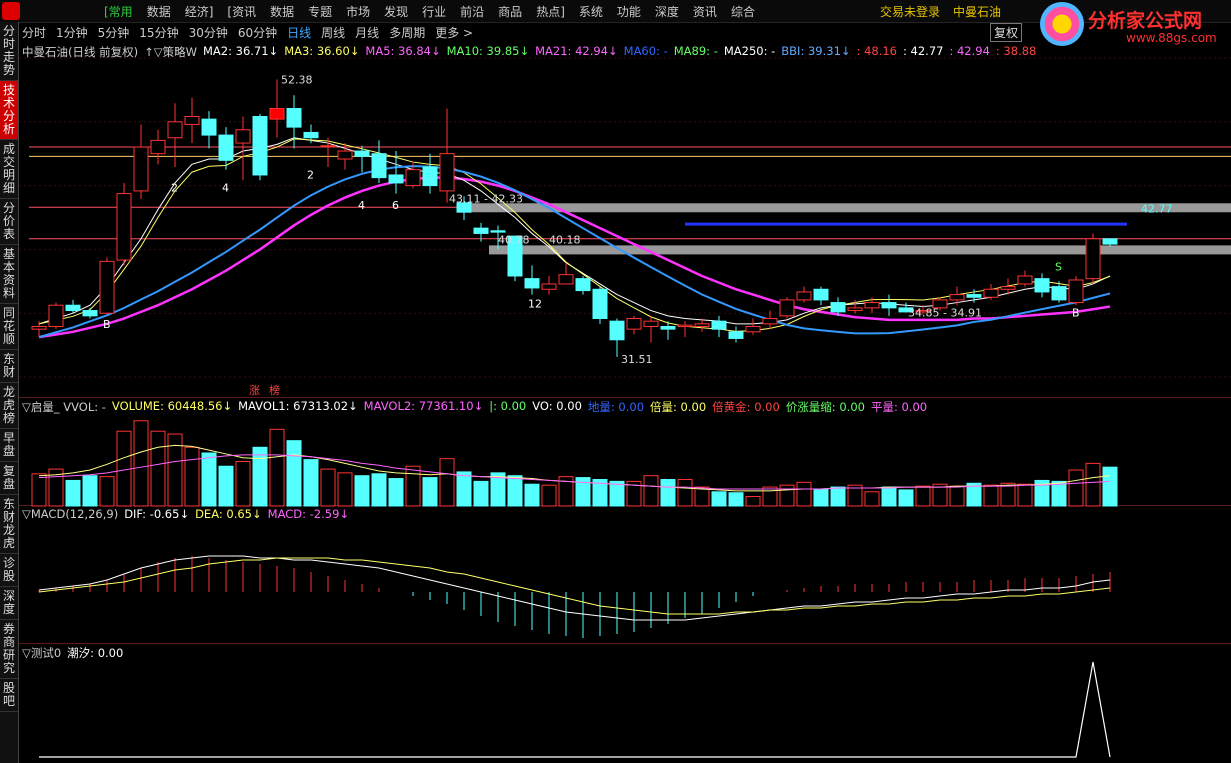 Image resolution: width=1231 pixels, height=763 pixels. What do you see at coordinates (9, 327) in the screenshot?
I see `sidebar-item: 同花顺` at bounding box center [9, 327].